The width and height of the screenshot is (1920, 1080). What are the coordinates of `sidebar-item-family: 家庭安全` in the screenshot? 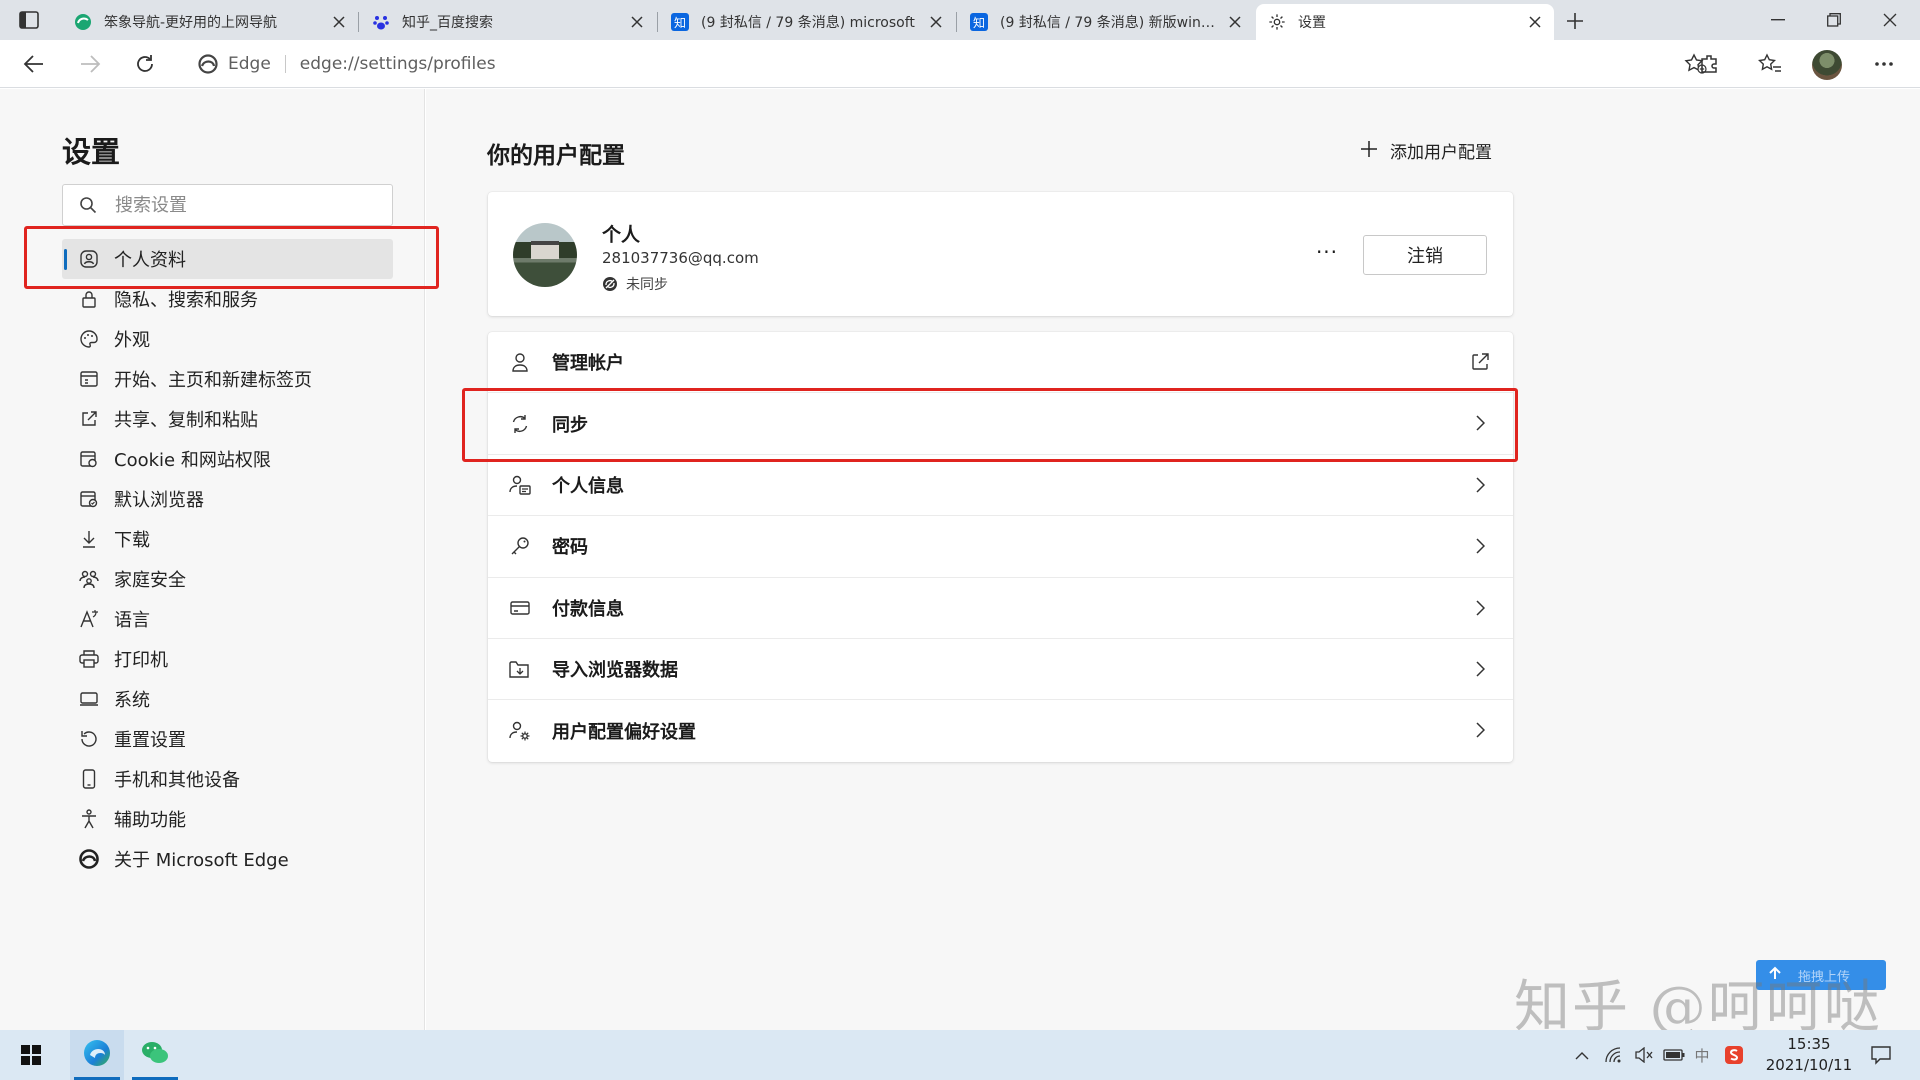 It's located at (227, 579).